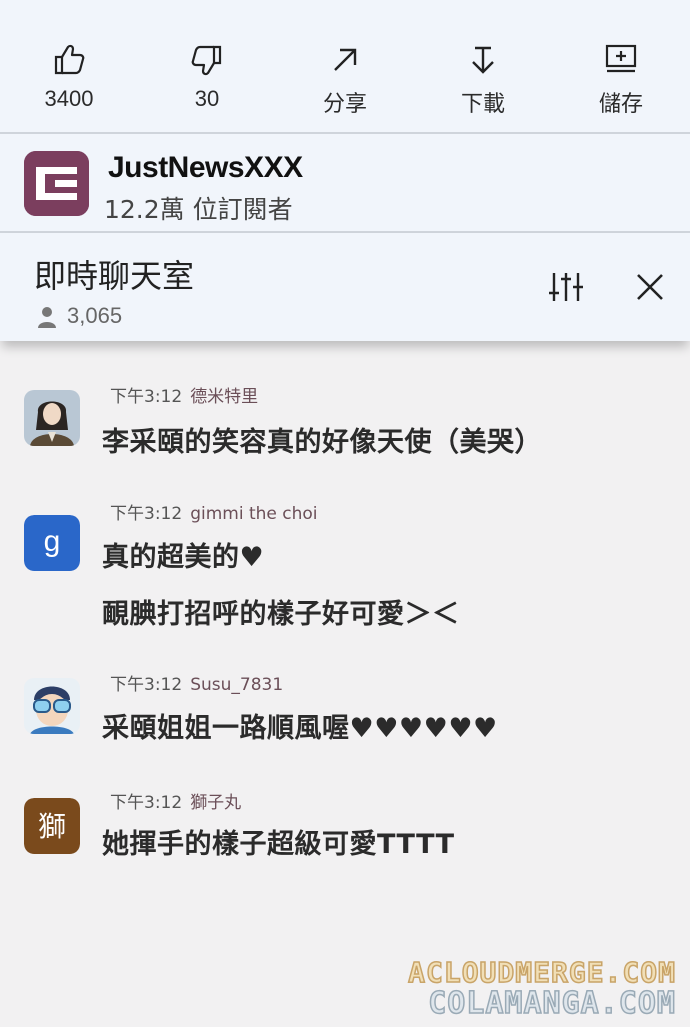 The width and height of the screenshot is (690, 1027). I want to click on channel-row: JustNewsXXX 12.2萬 位訂閱者, so click(345, 183).